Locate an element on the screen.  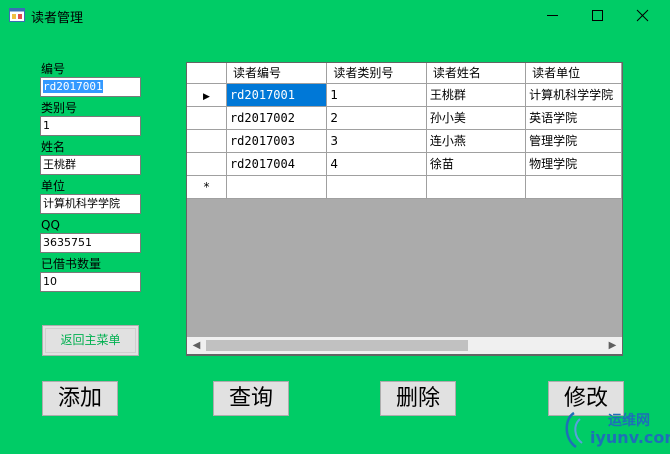
table-cell: rd2017001 is located at coordinates (277, 95).